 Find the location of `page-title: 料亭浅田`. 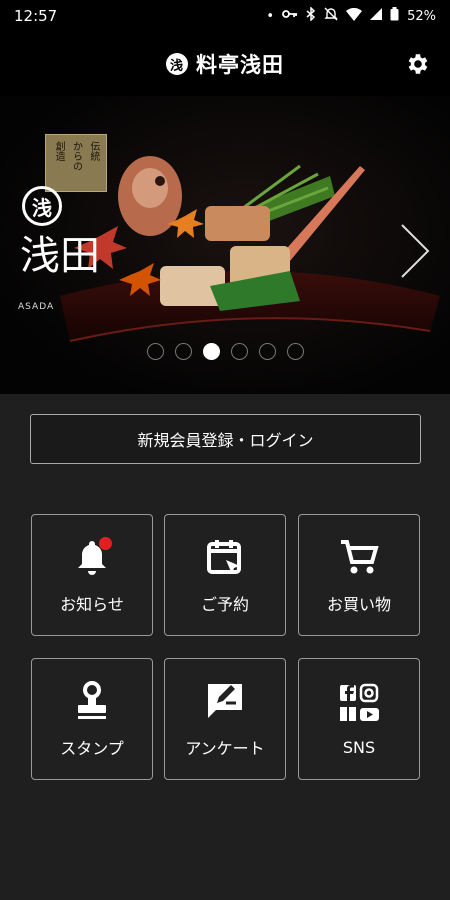

page-title: 料亭浅田 is located at coordinates (240, 65).